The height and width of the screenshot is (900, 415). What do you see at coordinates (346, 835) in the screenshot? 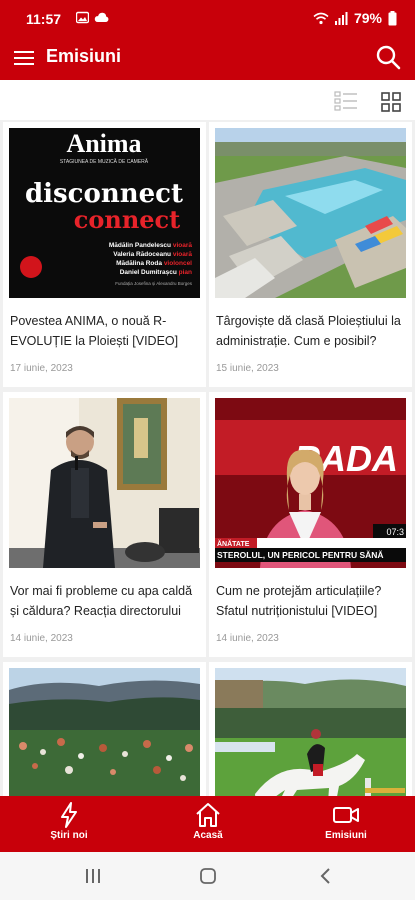
I see `nav-label-emisiuni: Emisiuni` at bounding box center [346, 835].